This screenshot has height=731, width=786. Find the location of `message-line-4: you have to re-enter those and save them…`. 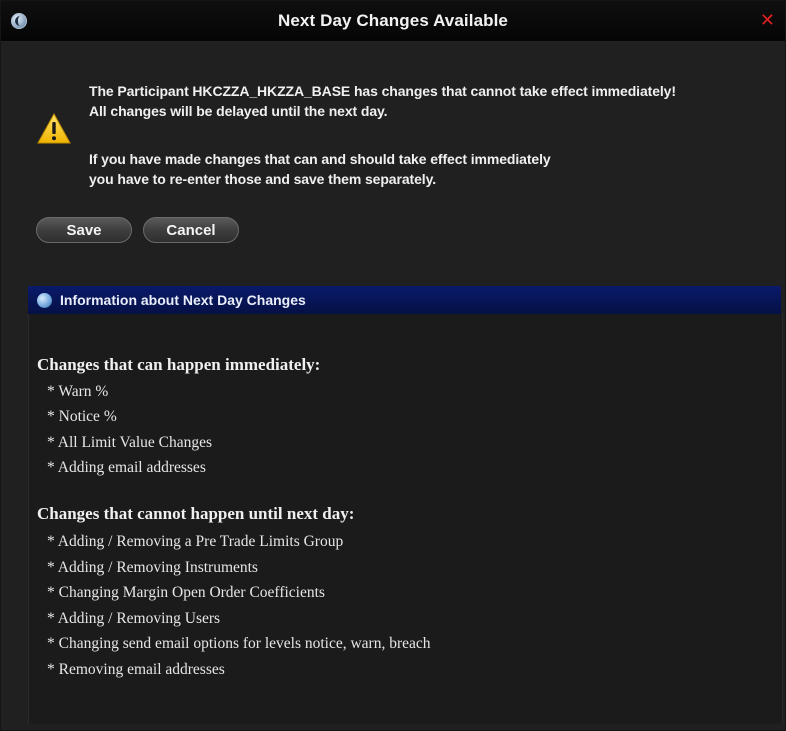

message-line-4: you have to re-enter those and save them… is located at coordinates (263, 179).